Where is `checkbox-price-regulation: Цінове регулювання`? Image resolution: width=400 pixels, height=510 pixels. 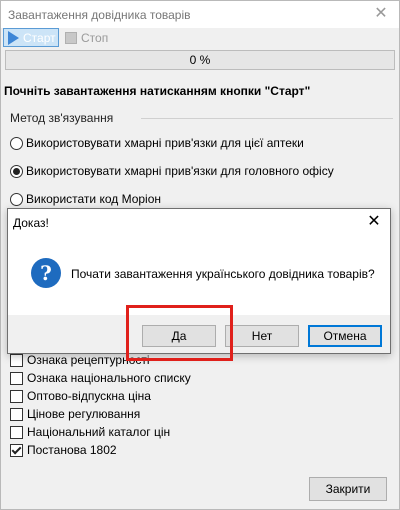 checkbox-price-regulation: Цінове регулювання is located at coordinates (75, 414).